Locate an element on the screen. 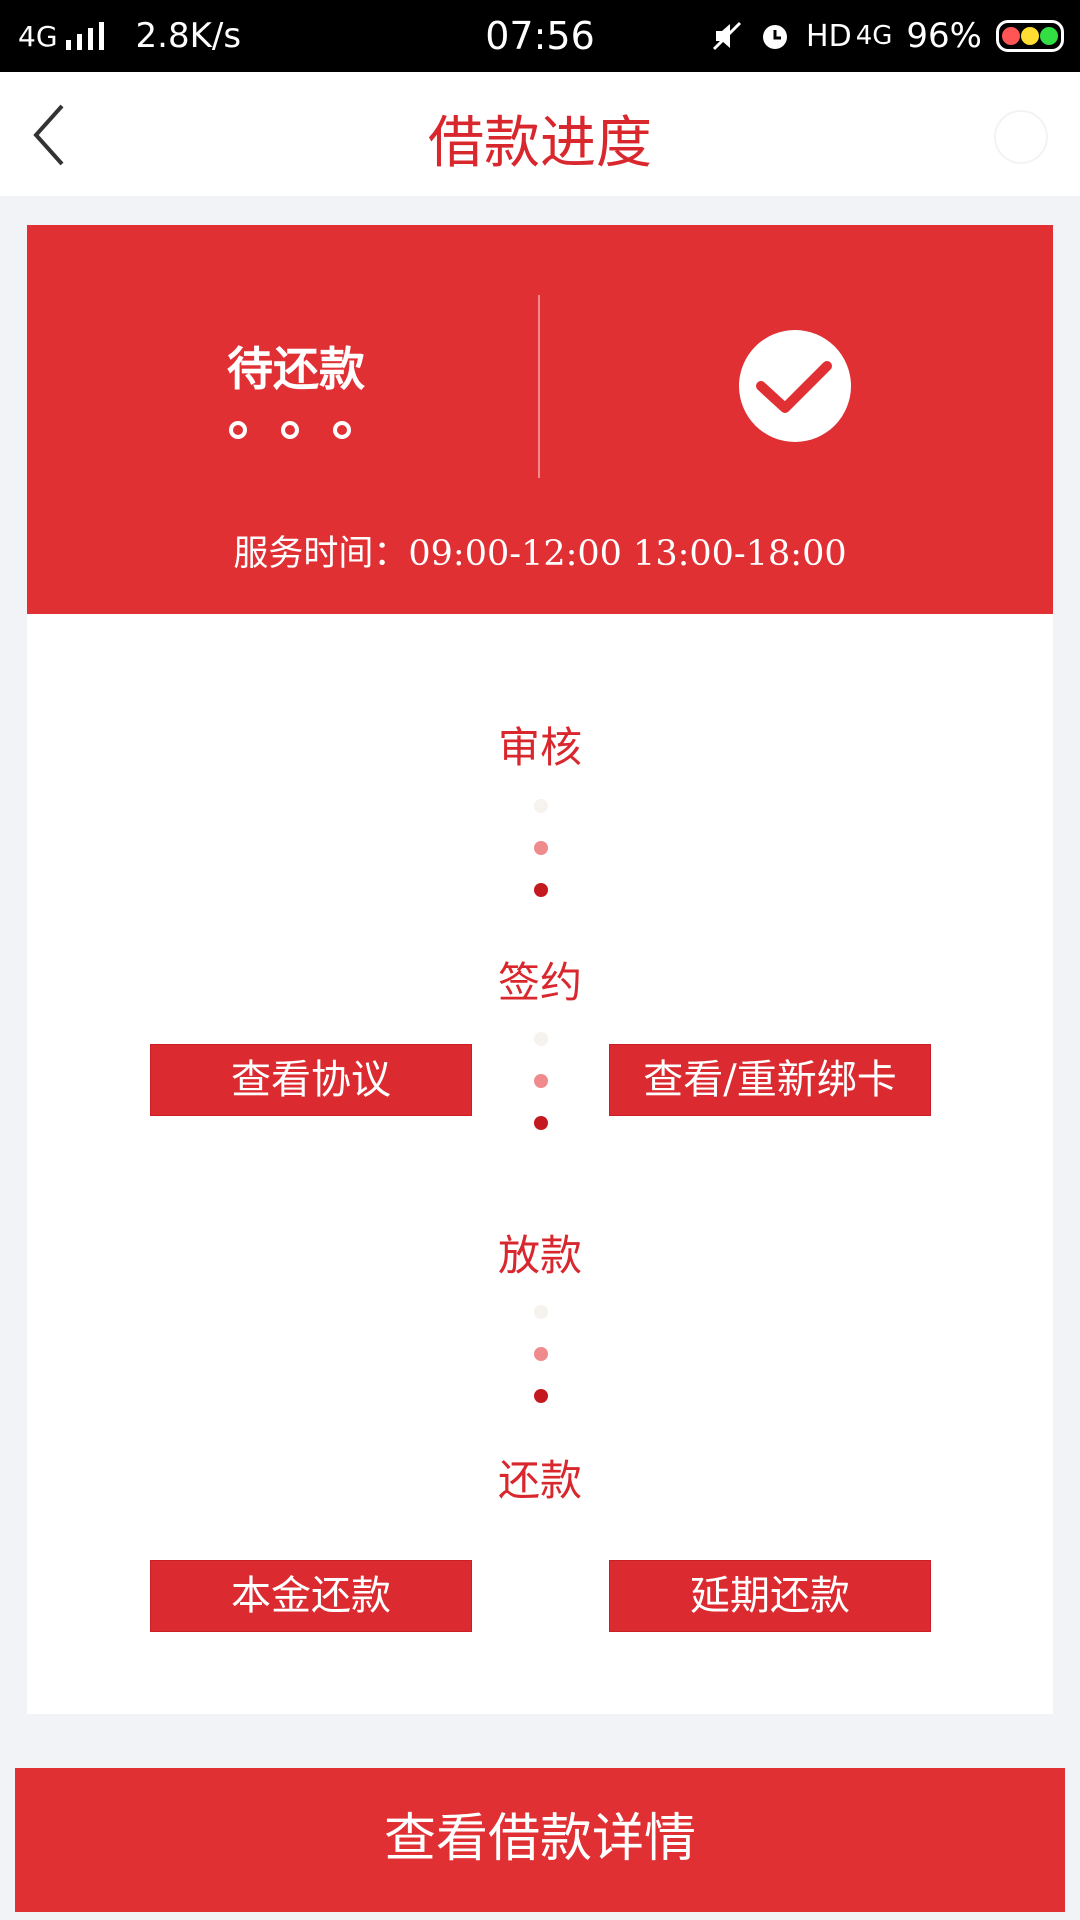 The width and height of the screenshot is (1080, 1920). hd-indicator: HD is located at coordinates (829, 36).